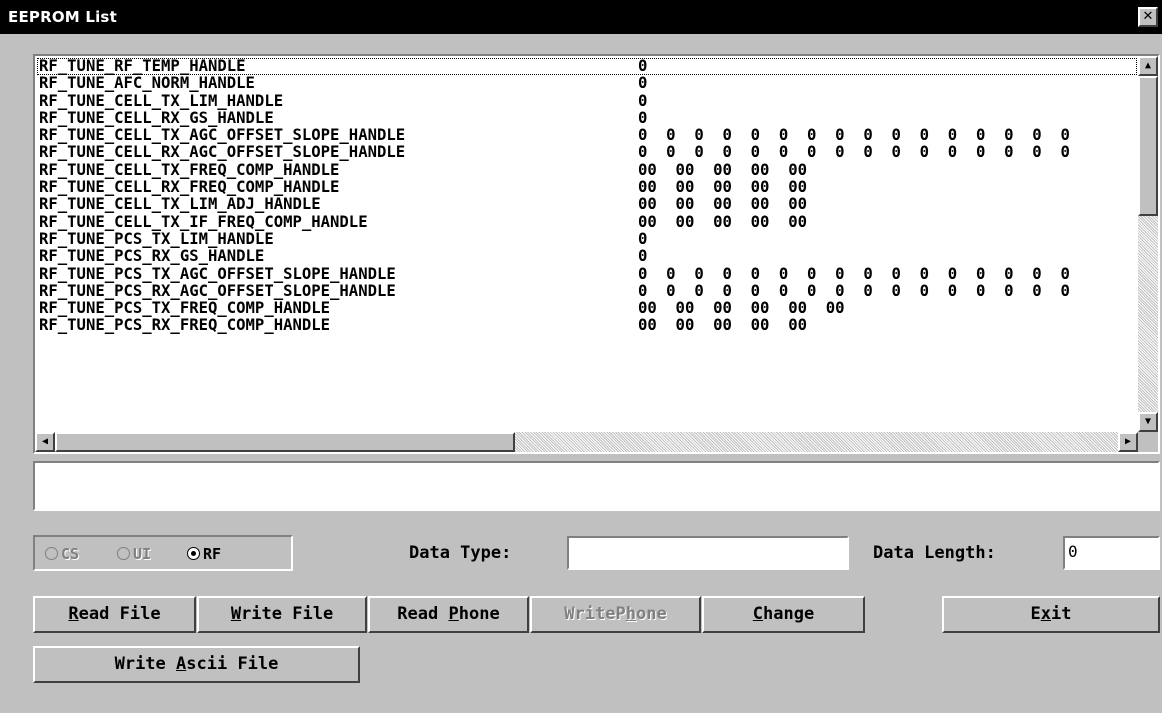 This screenshot has height=713, width=1162. I want to click on radio-ui-label: UI, so click(142, 554).